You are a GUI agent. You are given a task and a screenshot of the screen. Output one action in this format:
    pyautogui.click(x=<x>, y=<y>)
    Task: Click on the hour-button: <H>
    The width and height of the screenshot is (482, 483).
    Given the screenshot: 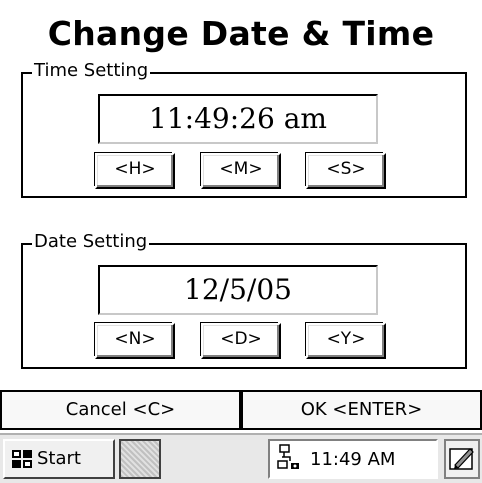 What is the action you would take?
    pyautogui.click(x=135, y=171)
    